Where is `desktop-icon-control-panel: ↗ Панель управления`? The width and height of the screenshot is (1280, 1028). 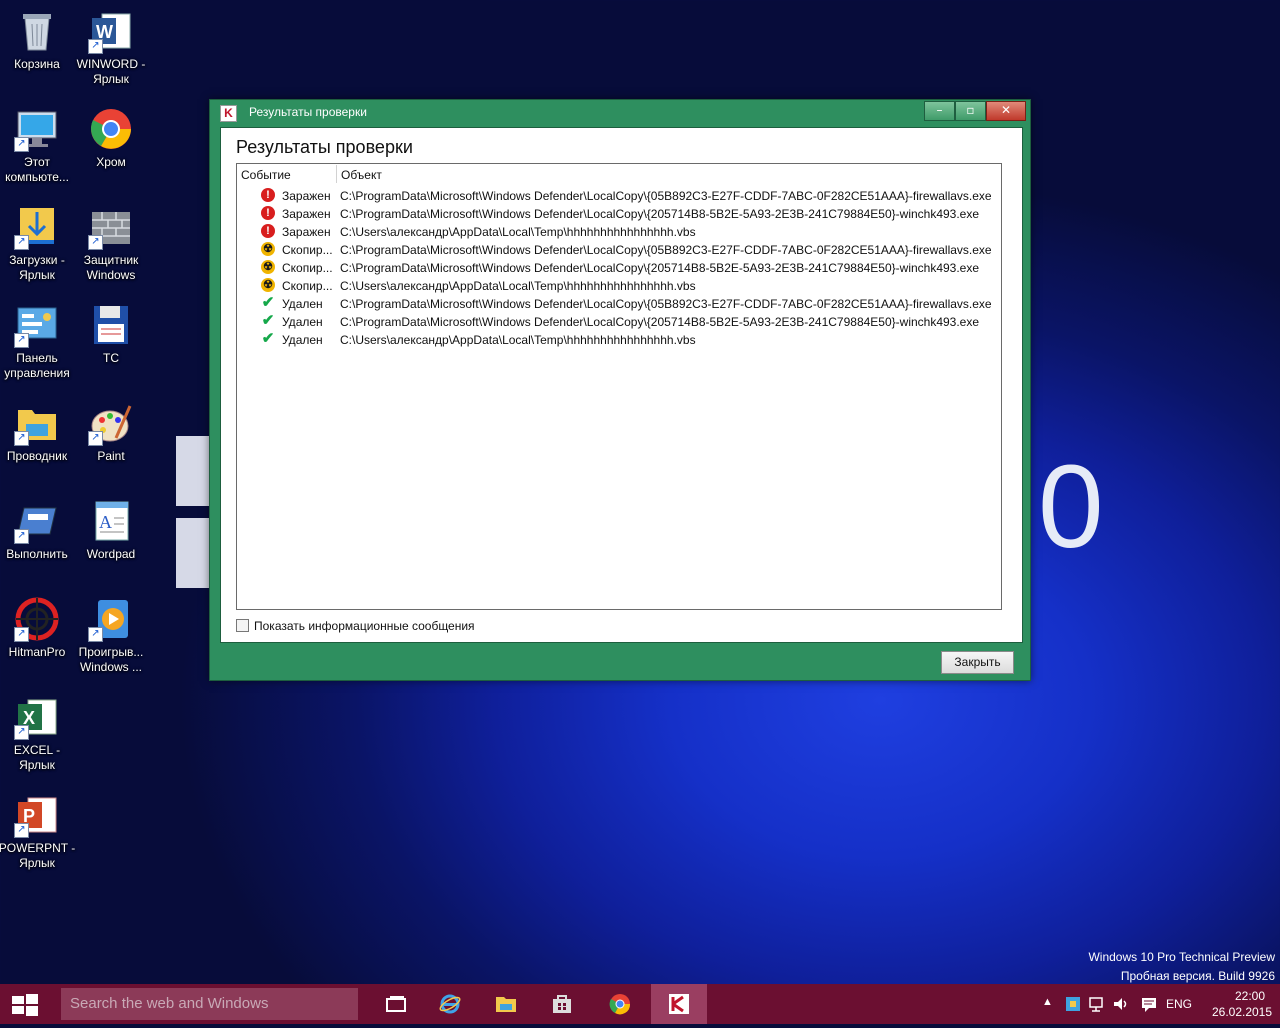
desktop-icon-control-panel: ↗ Панель управления is located at coordinates (38, 341).